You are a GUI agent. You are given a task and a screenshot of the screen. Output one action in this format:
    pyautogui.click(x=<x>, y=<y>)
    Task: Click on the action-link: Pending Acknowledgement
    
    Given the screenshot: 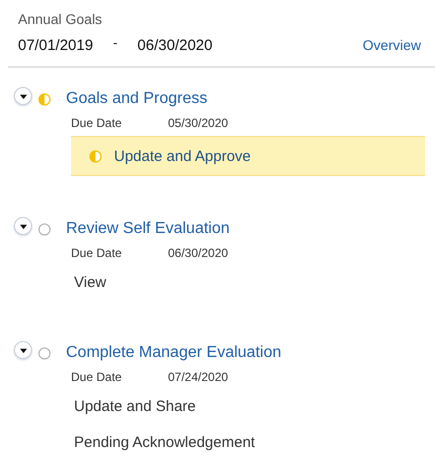 What is the action you would take?
    pyautogui.click(x=249, y=442)
    